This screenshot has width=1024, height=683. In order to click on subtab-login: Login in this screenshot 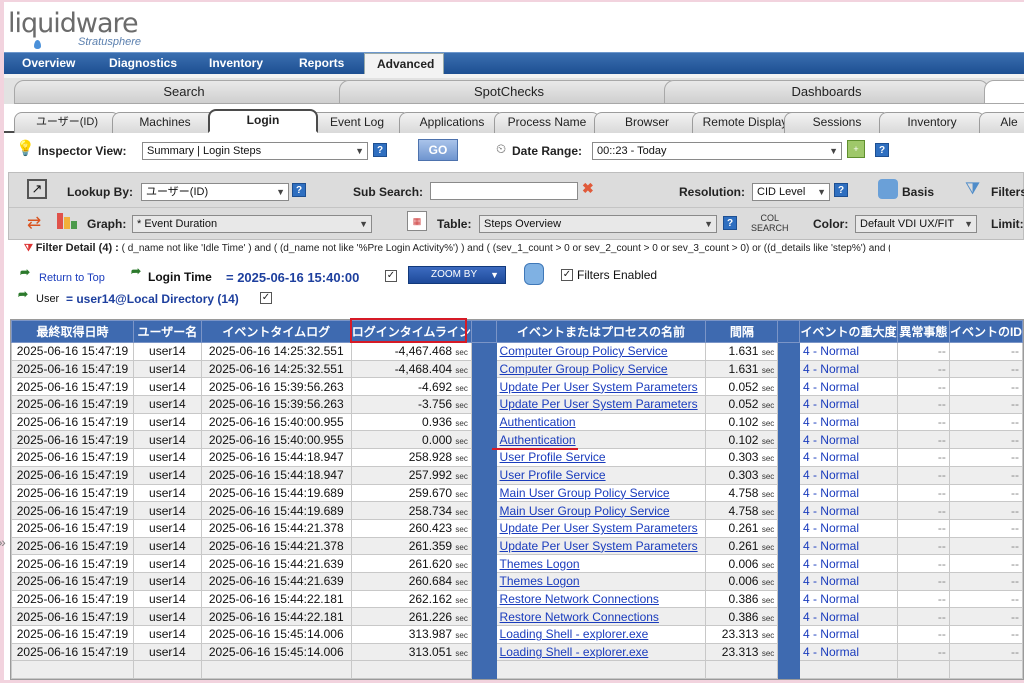, I will do `click(263, 121)`.